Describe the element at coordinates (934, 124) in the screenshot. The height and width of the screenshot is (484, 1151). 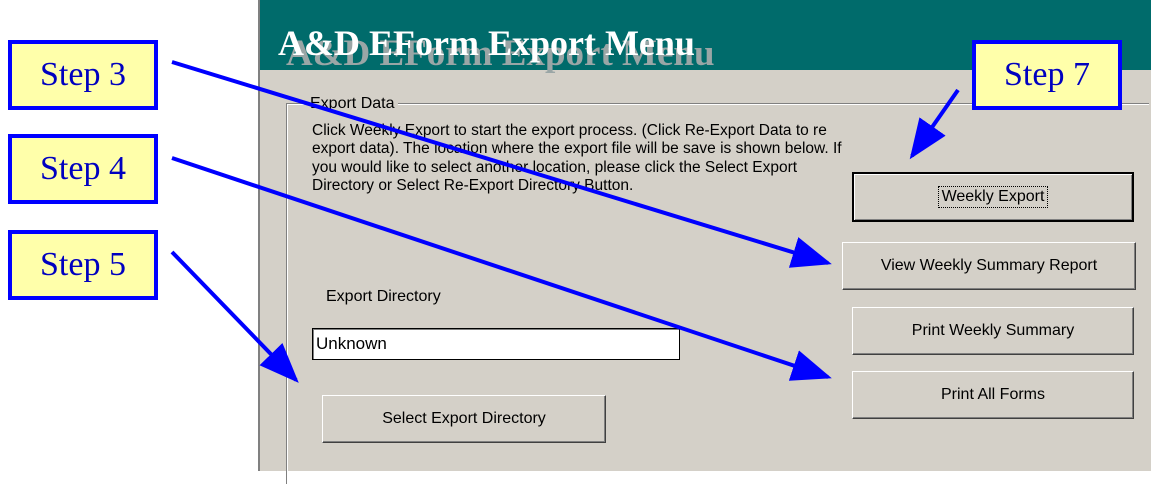
I see `step7-arrow` at that location.